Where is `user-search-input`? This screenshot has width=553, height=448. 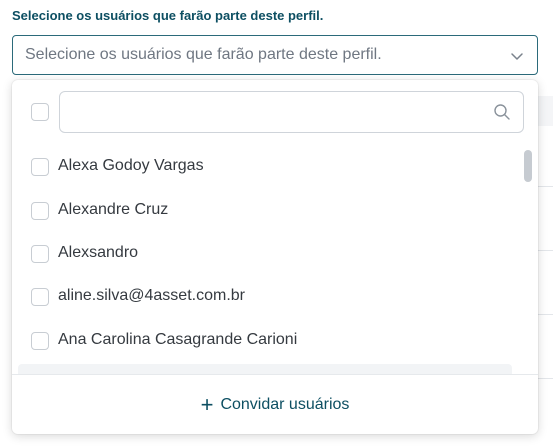 user-search-input is located at coordinates (291, 112).